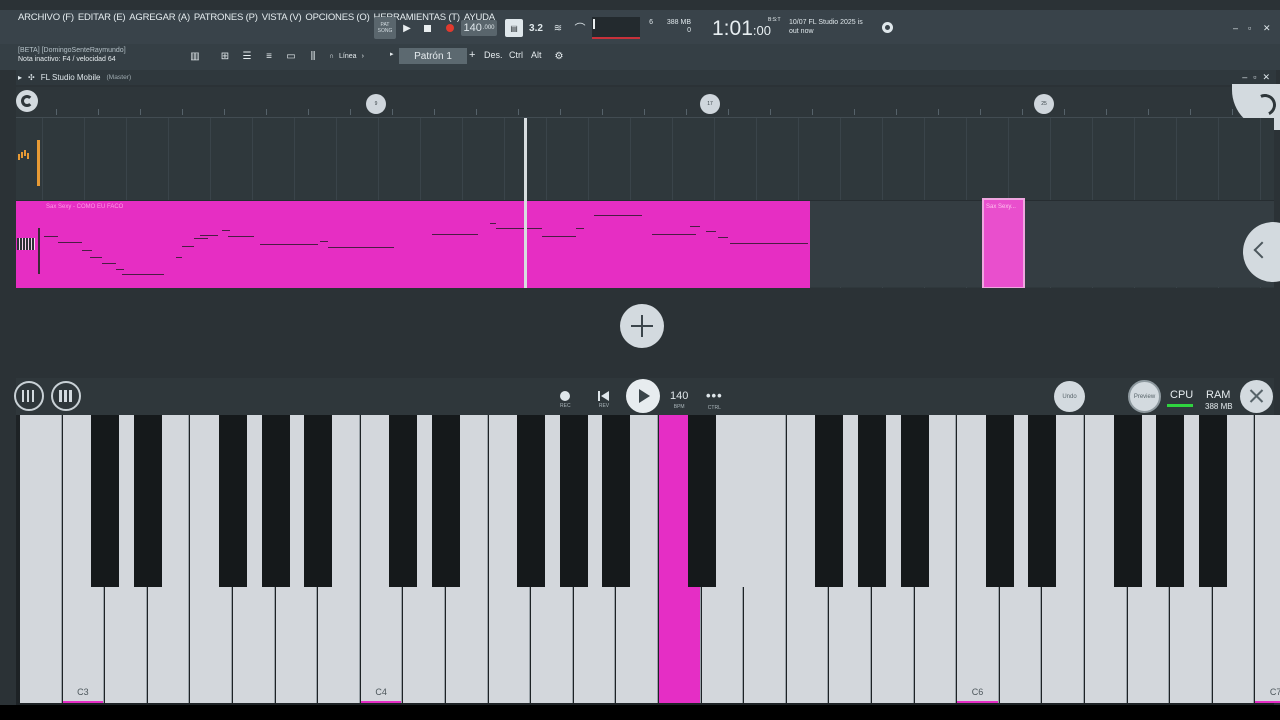 This screenshot has width=1280, height=720. I want to click on undo-button: Undo, so click(1069, 396).